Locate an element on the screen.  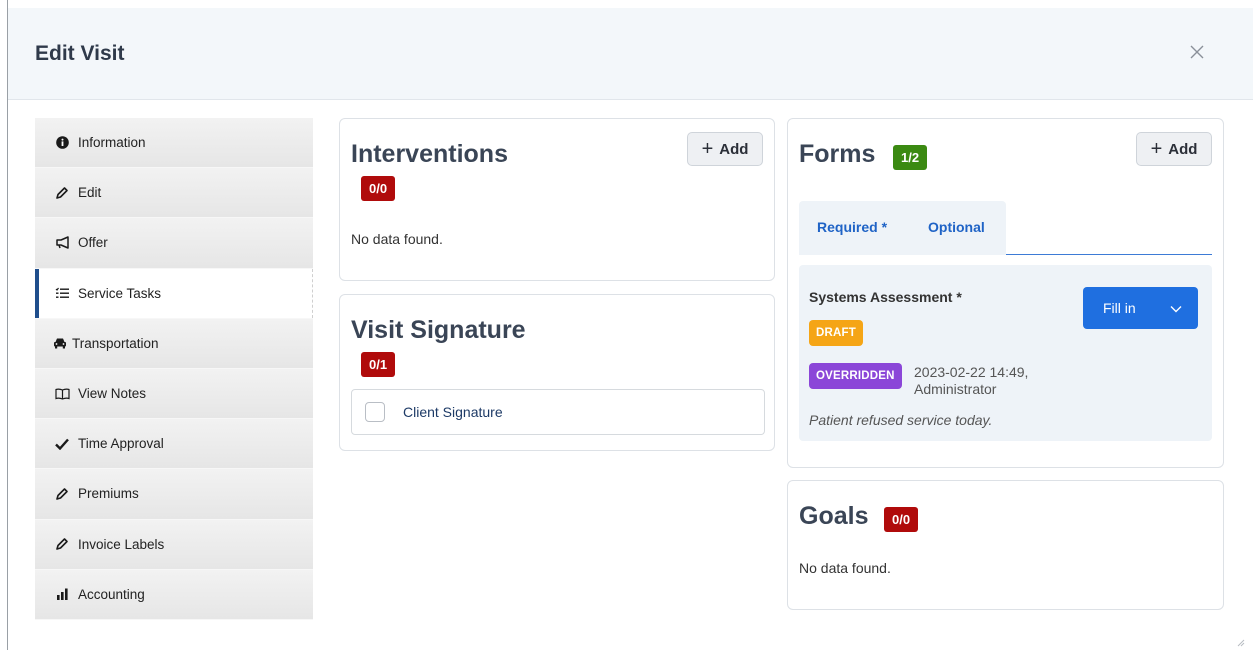
sidebar-item-label: Information is located at coordinates (112, 143).